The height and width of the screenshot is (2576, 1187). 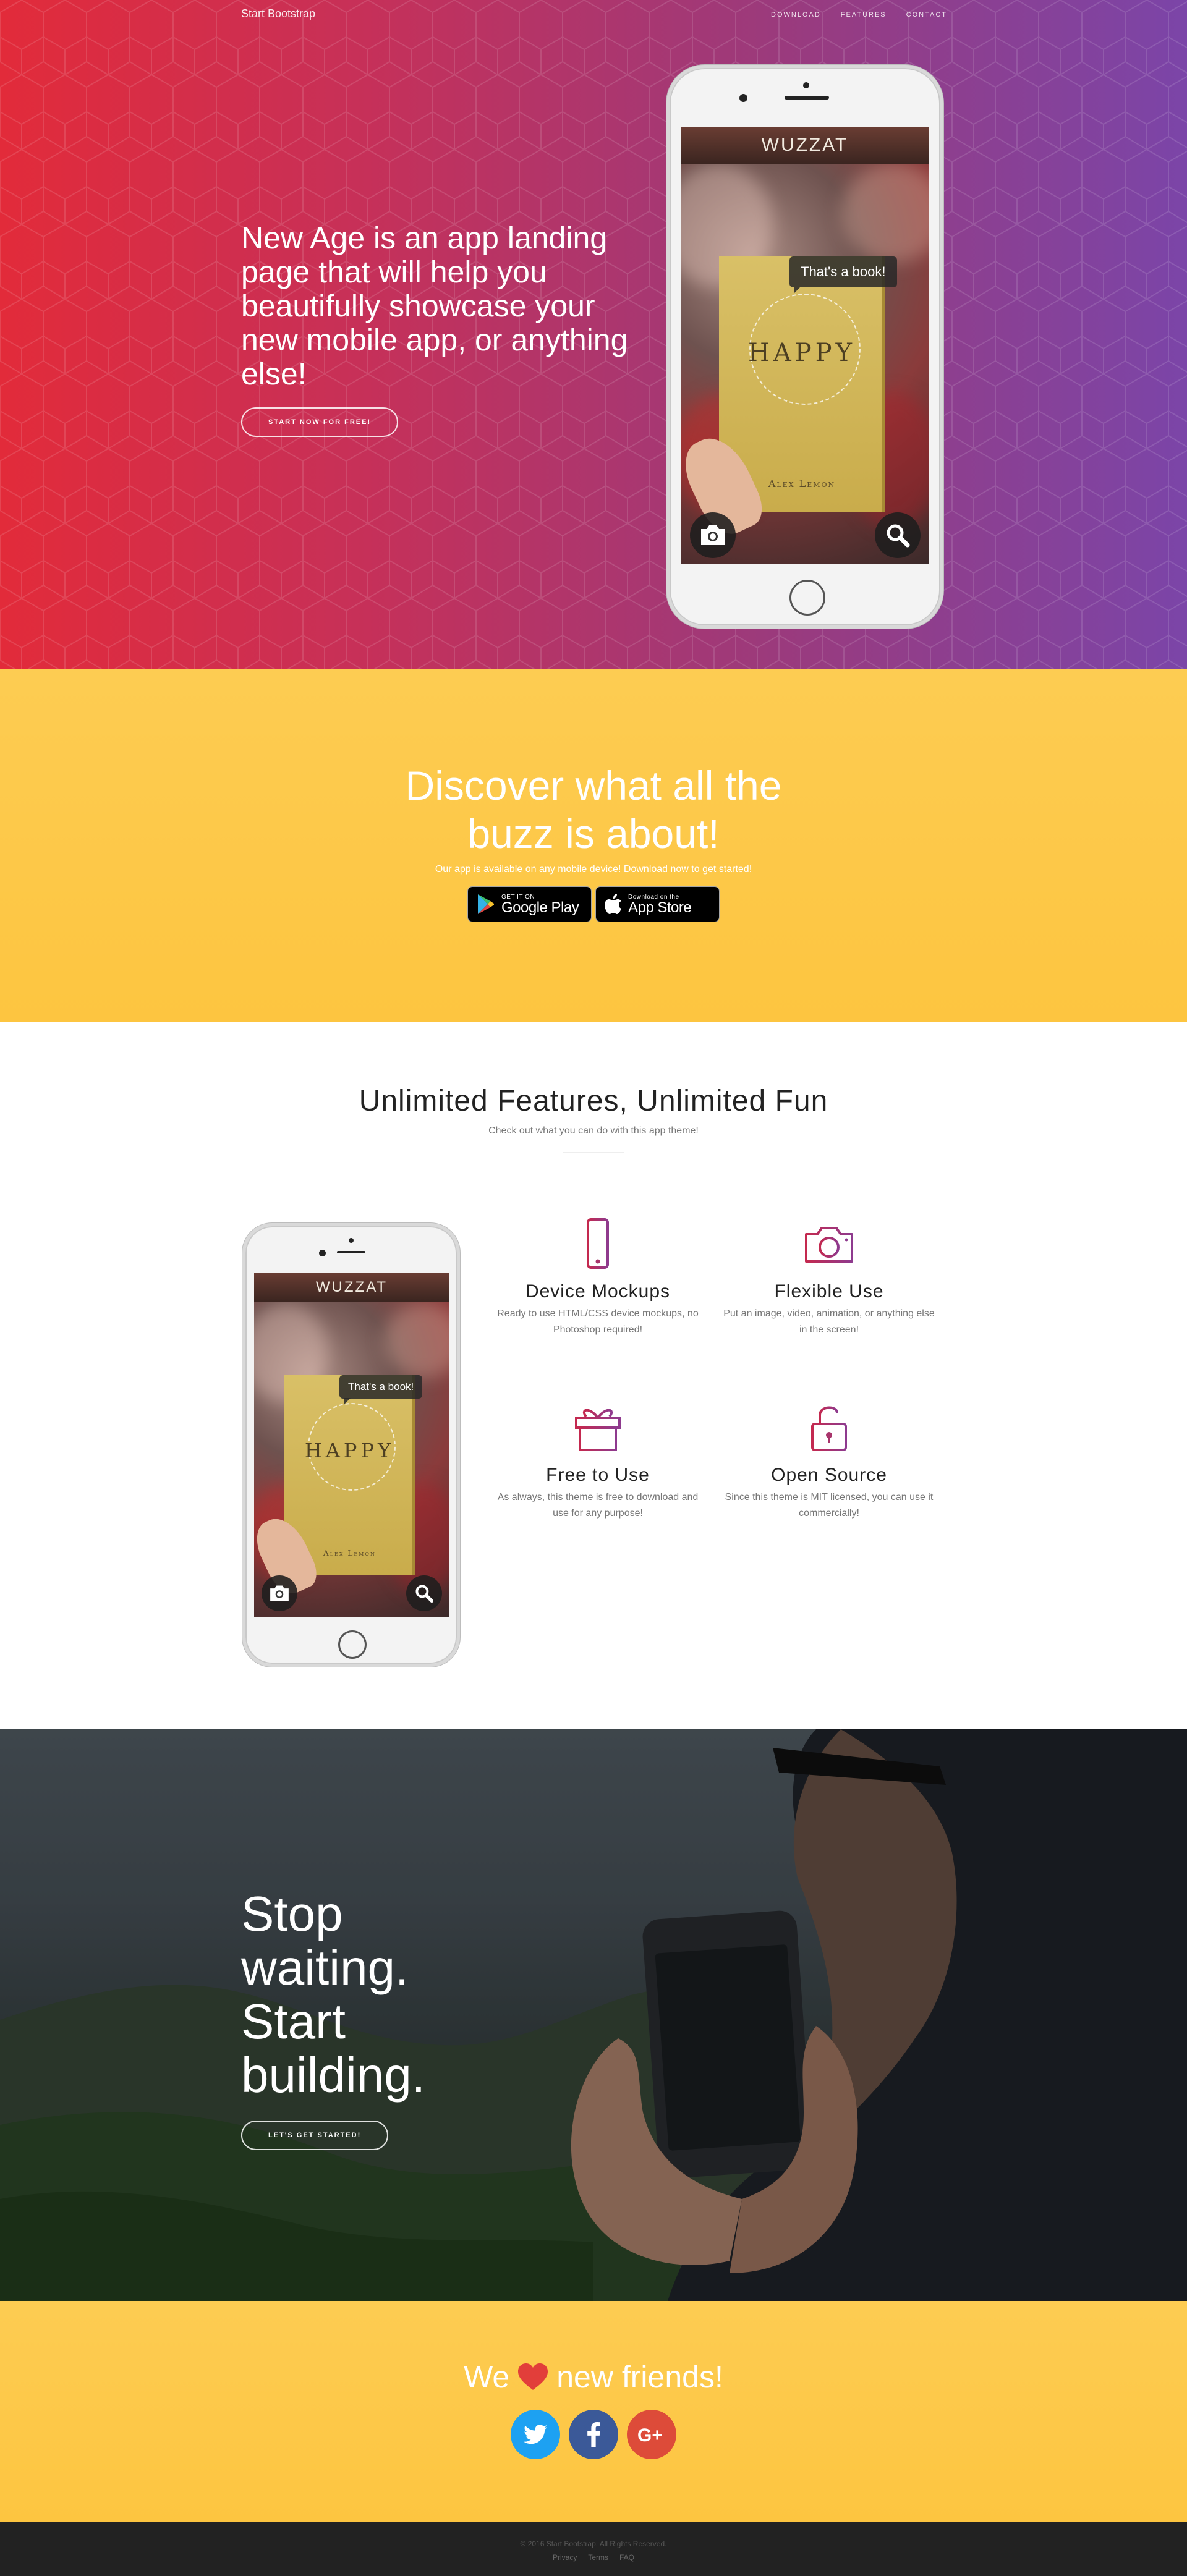 I want to click on footer-link-faq: FAQ, so click(x=627, y=2557).